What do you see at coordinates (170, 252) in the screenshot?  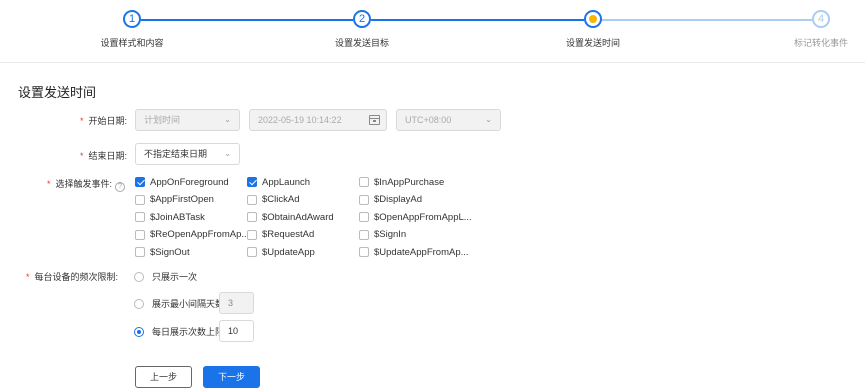 I see `event-label: $SignOut` at bounding box center [170, 252].